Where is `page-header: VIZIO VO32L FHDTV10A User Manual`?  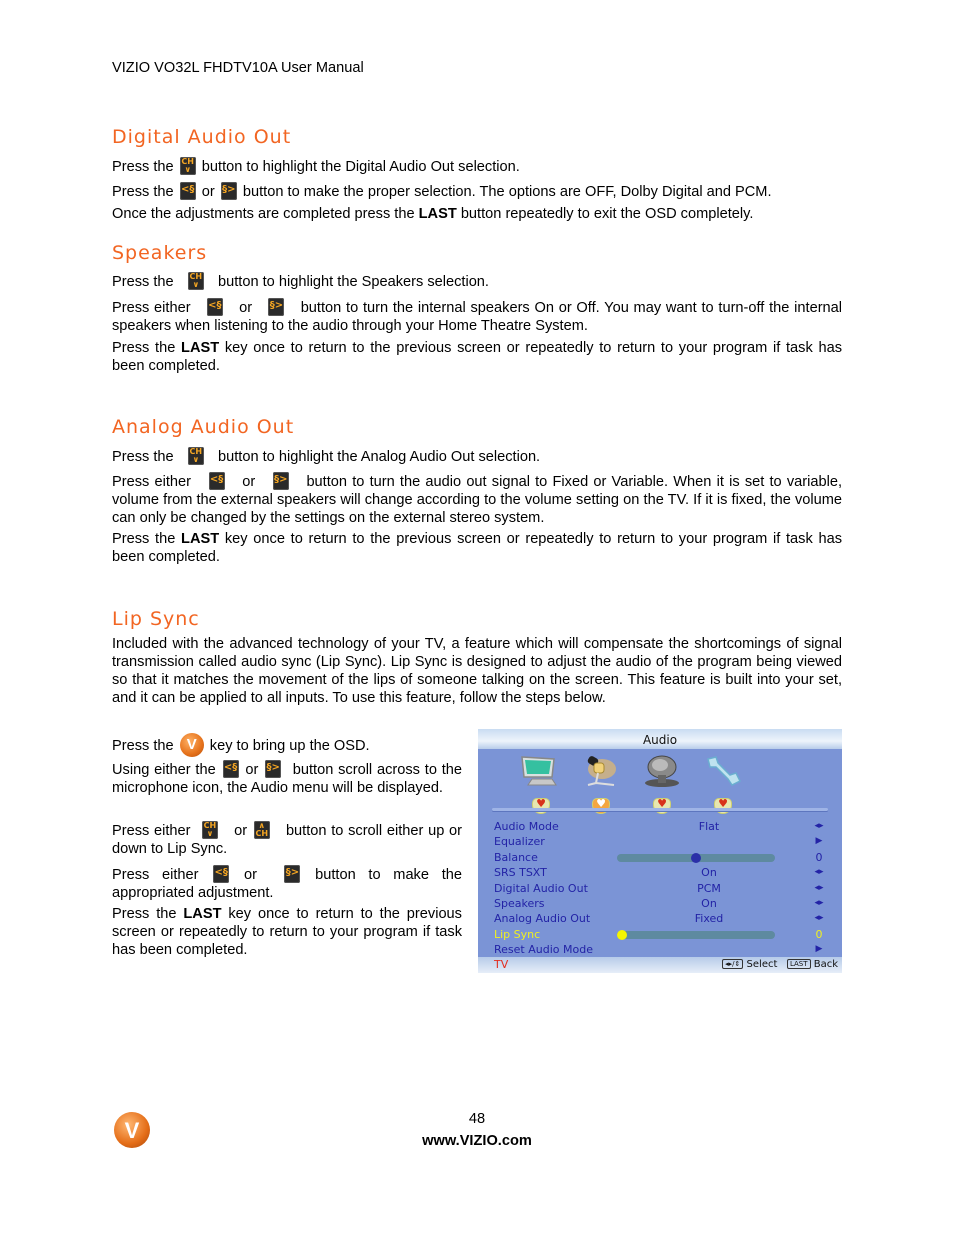 page-header: VIZIO VO32L FHDTV10A User Manual is located at coordinates (238, 68).